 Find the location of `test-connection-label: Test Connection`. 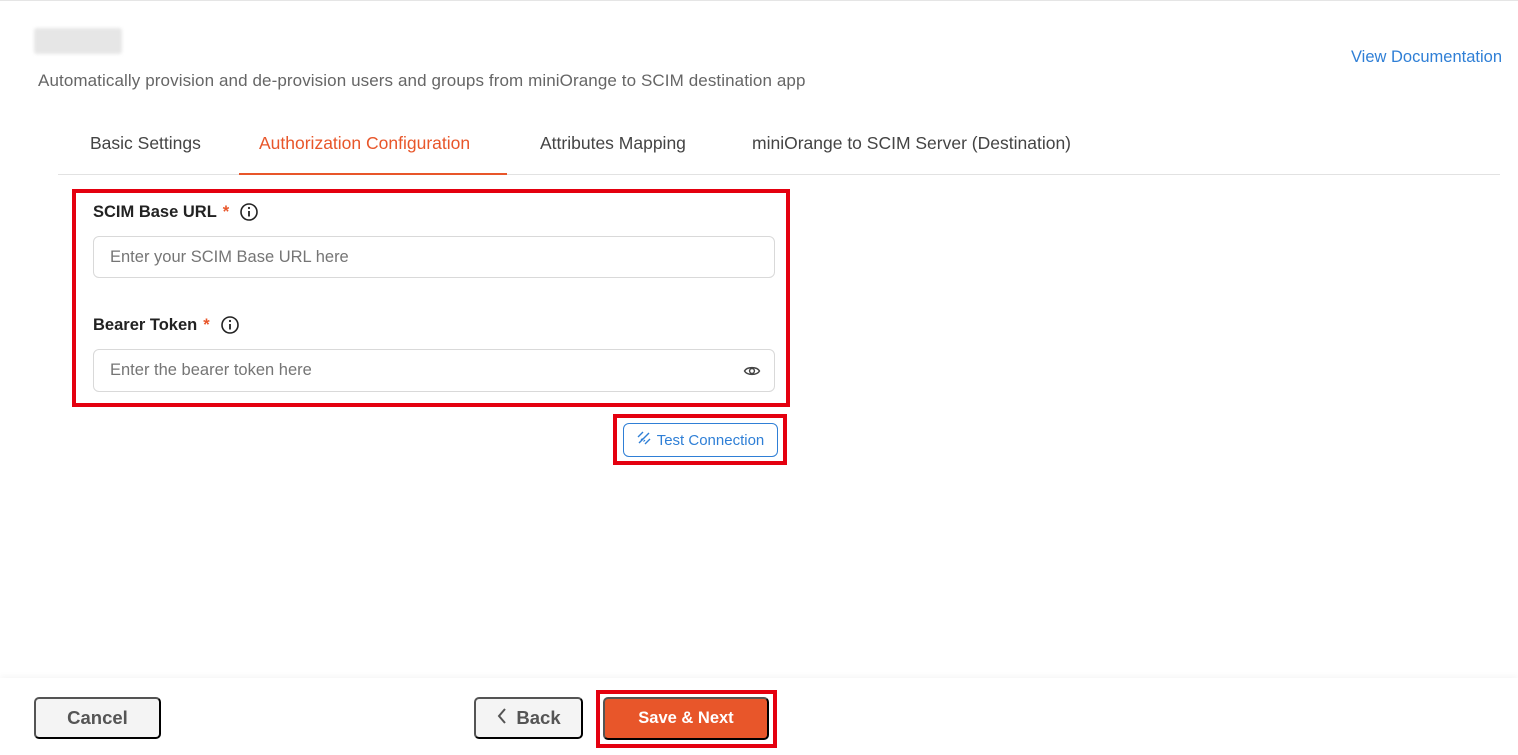

test-connection-label: Test Connection is located at coordinates (710, 440).